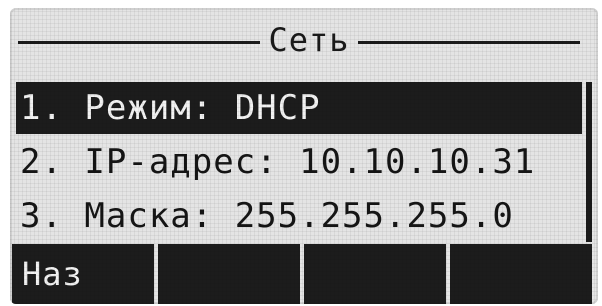 This screenshot has width=602, height=306. I want to click on screen-title: Сеть, so click(309, 40).